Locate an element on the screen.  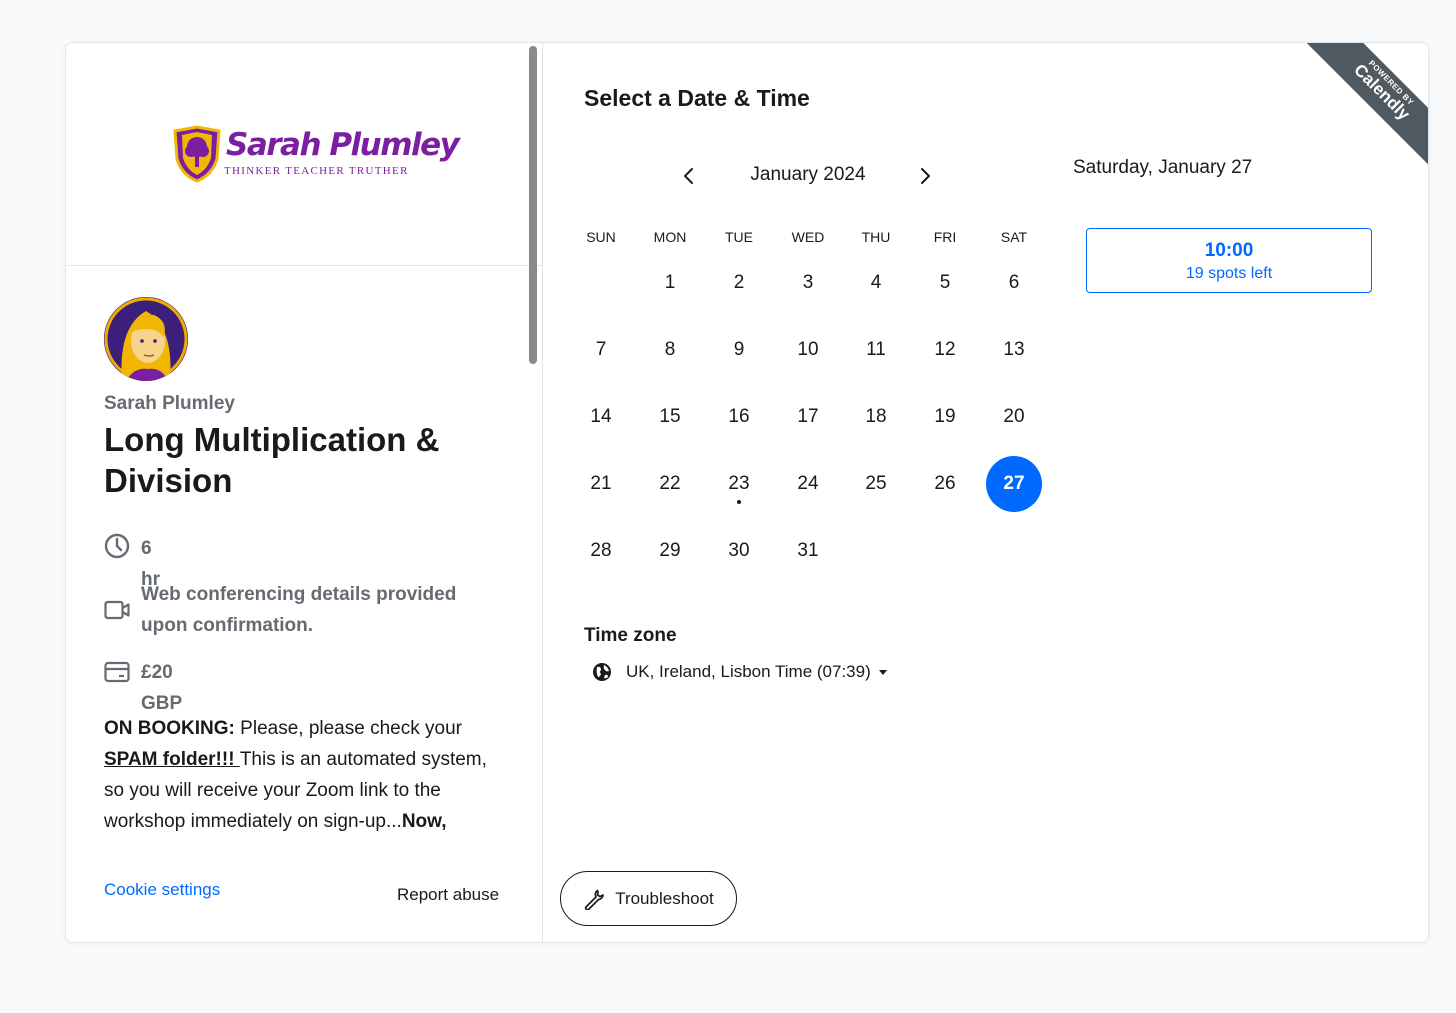
panel-scrollbar is located at coordinates (533, 205).